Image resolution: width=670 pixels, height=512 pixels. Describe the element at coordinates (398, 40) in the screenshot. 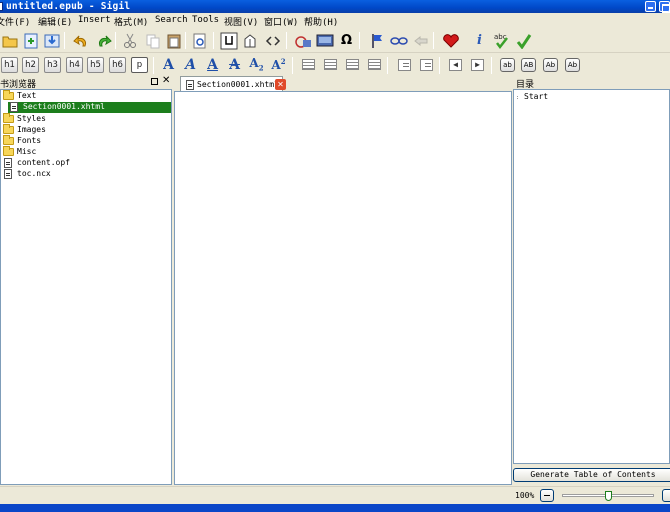

I see `insert-link-icon` at that location.